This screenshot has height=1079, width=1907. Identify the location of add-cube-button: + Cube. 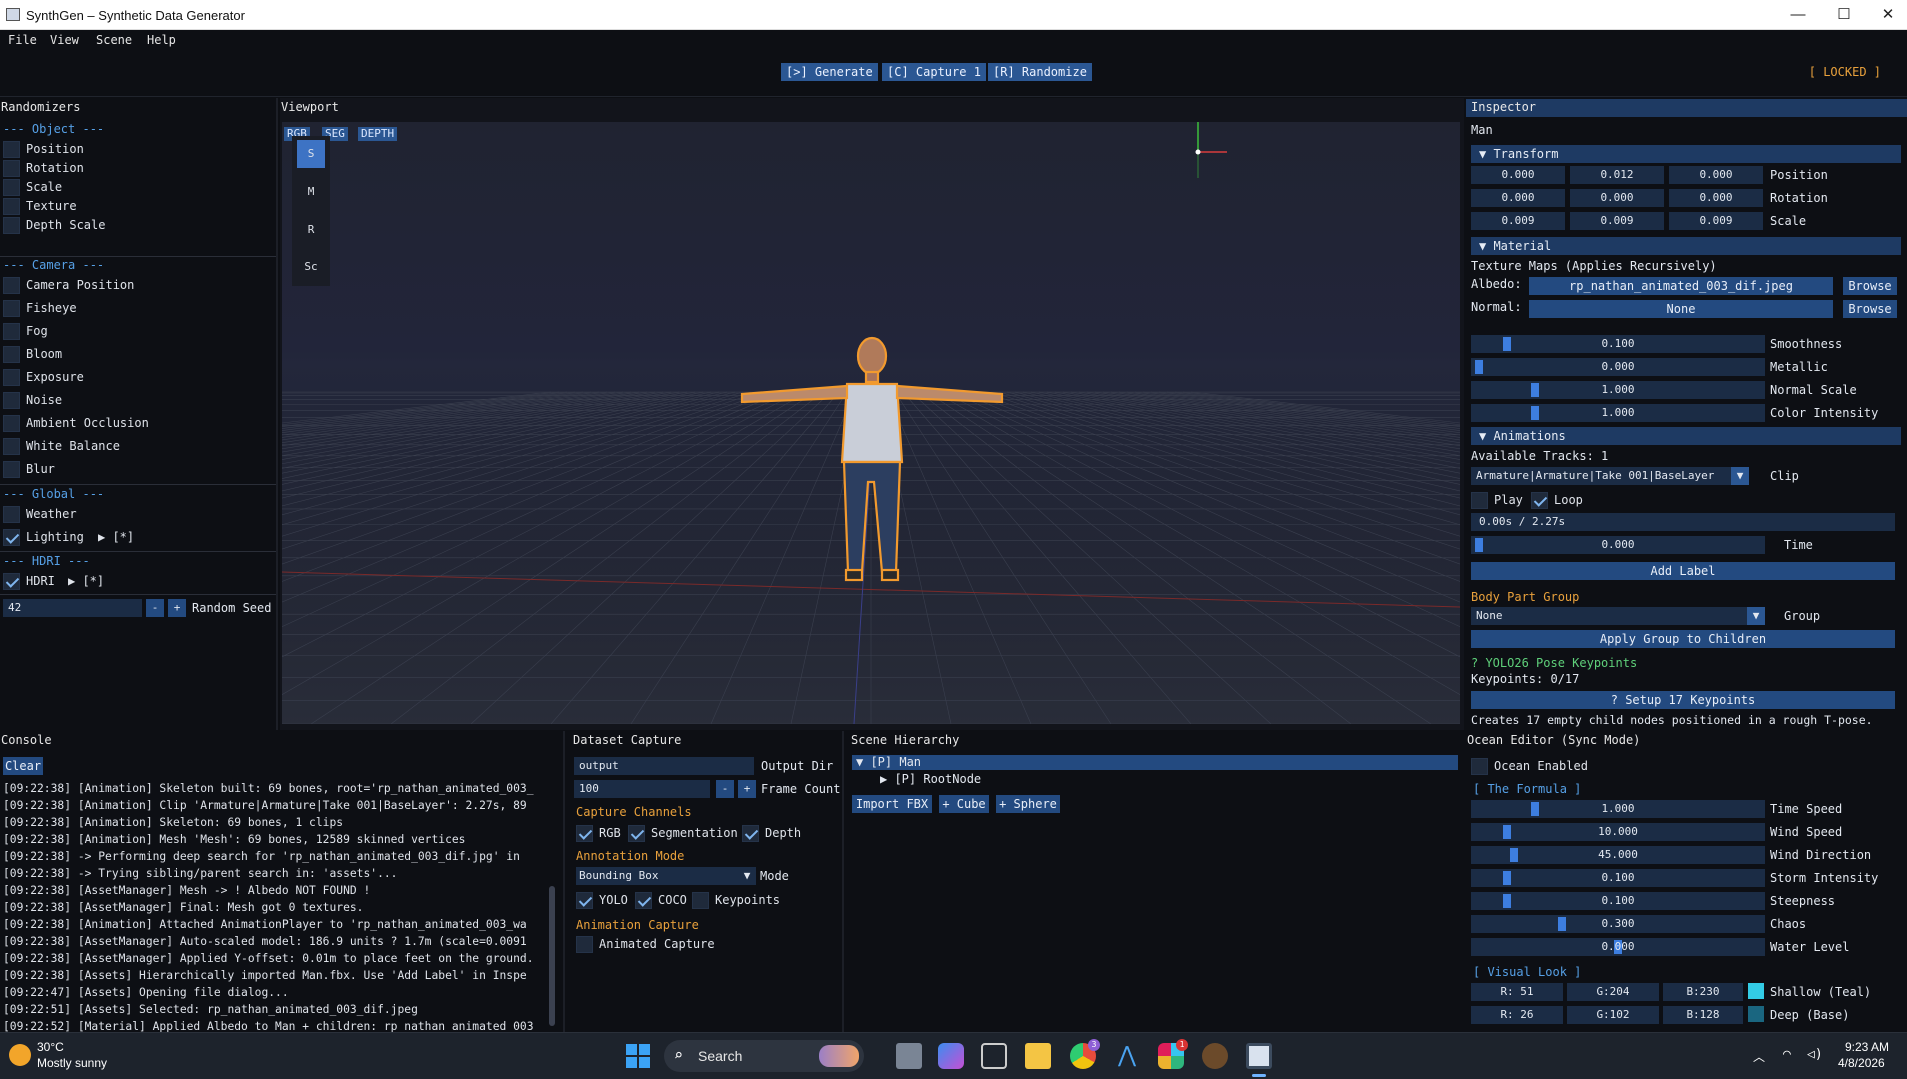
(964, 804).